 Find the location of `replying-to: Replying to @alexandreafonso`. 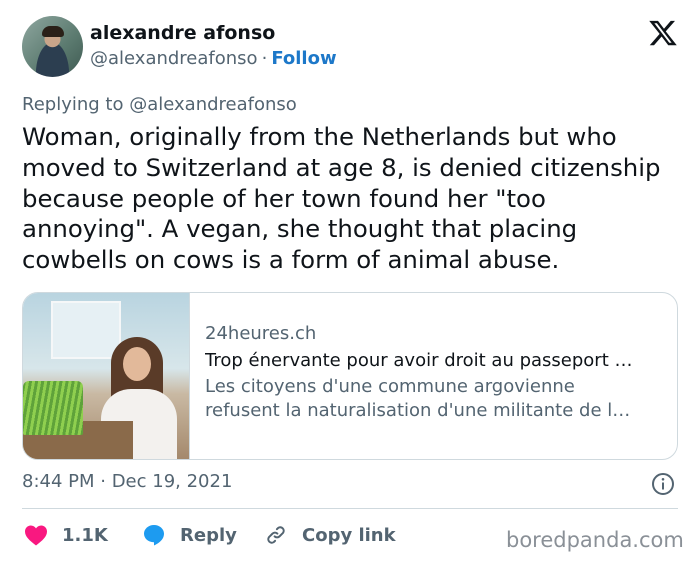

replying-to: Replying to @alexandreafonso is located at coordinates (159, 104).